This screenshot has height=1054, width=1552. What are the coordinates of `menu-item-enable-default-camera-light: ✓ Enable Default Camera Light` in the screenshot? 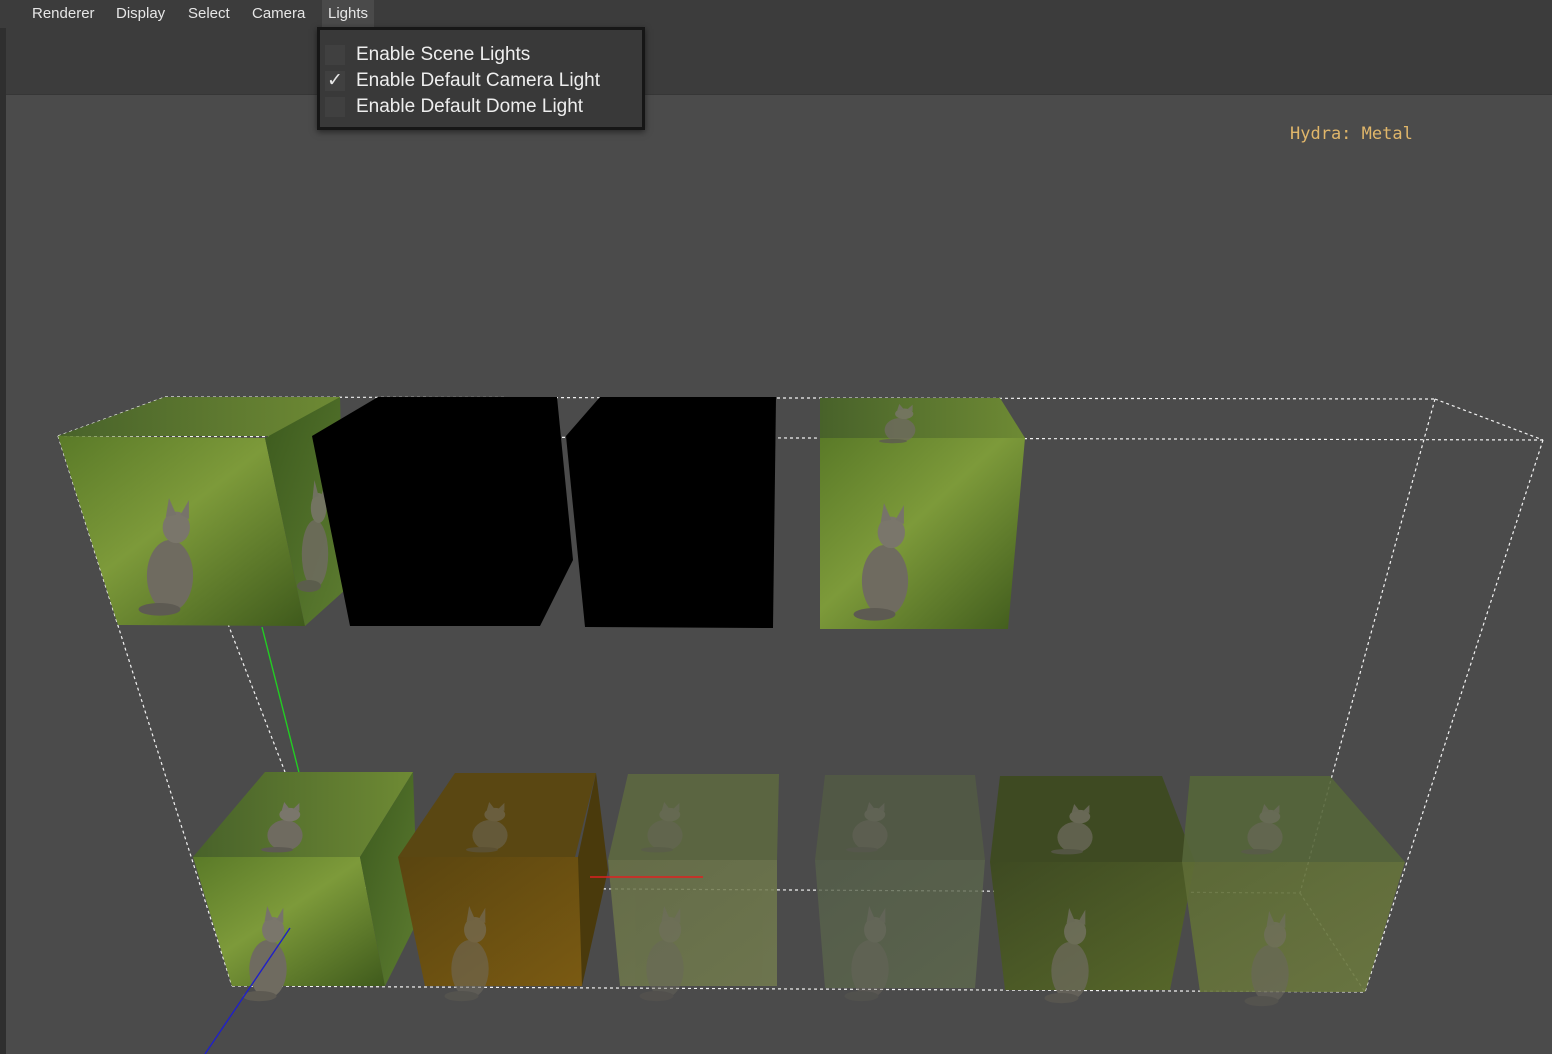 It's located at (481, 81).